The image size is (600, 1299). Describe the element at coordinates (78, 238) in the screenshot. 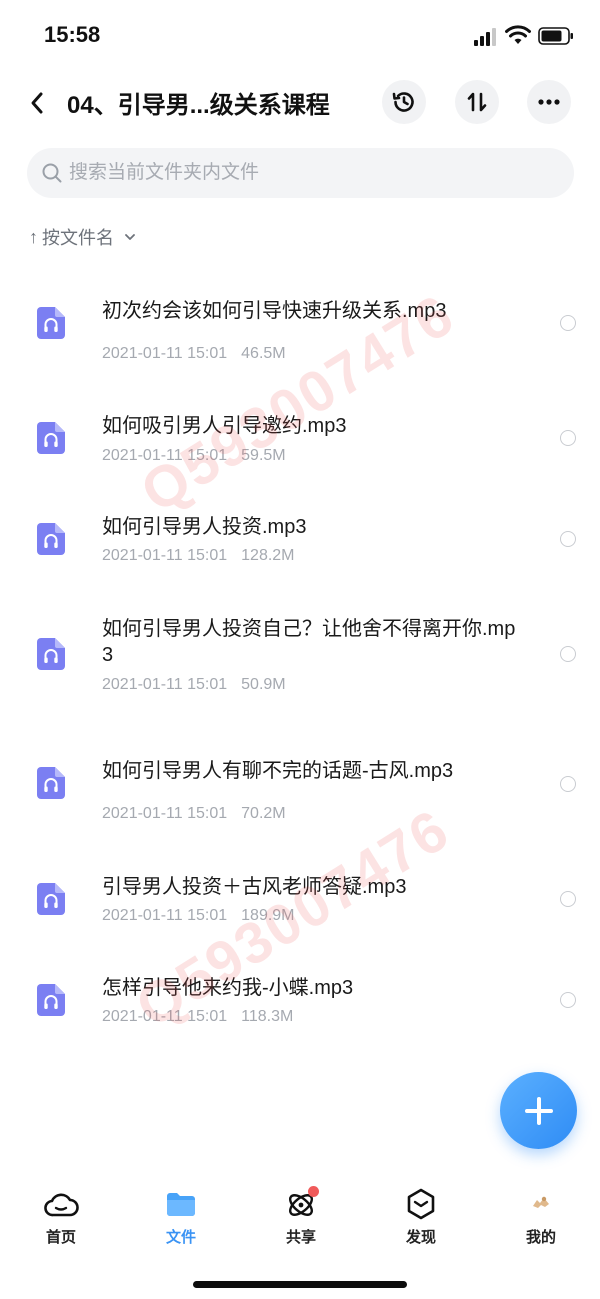

I see `sort-label: 按文件名` at that location.